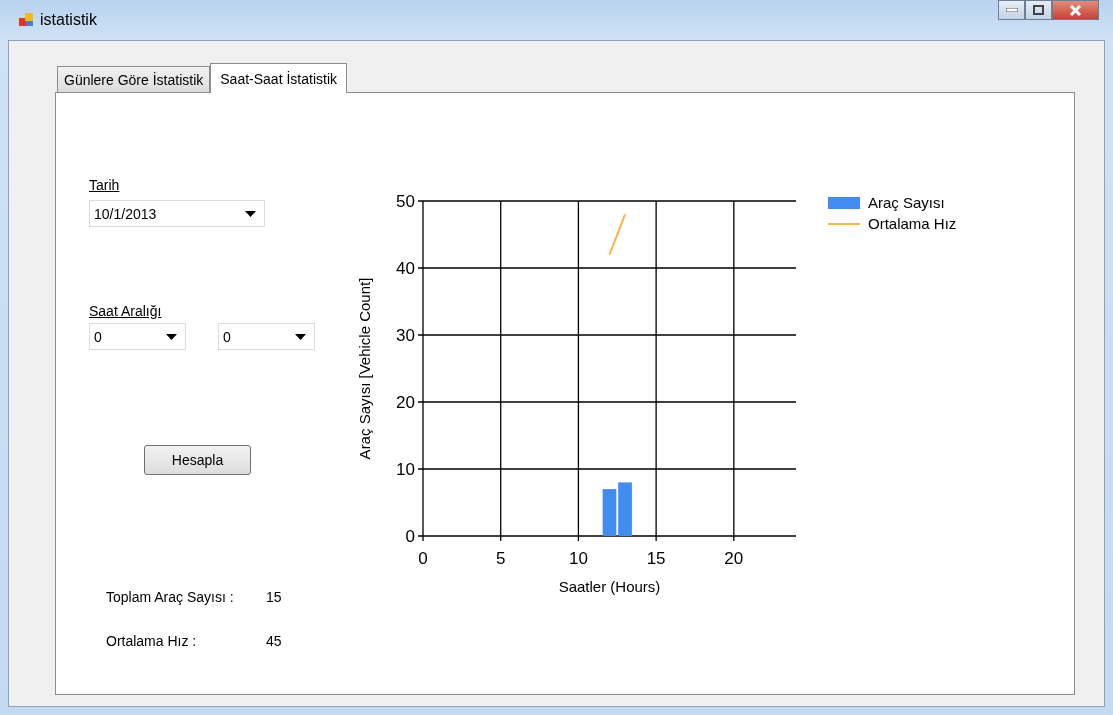 Image resolution: width=1113 pixels, height=715 pixels. Describe the element at coordinates (26, 20) in the screenshot. I see `app-icon` at that location.